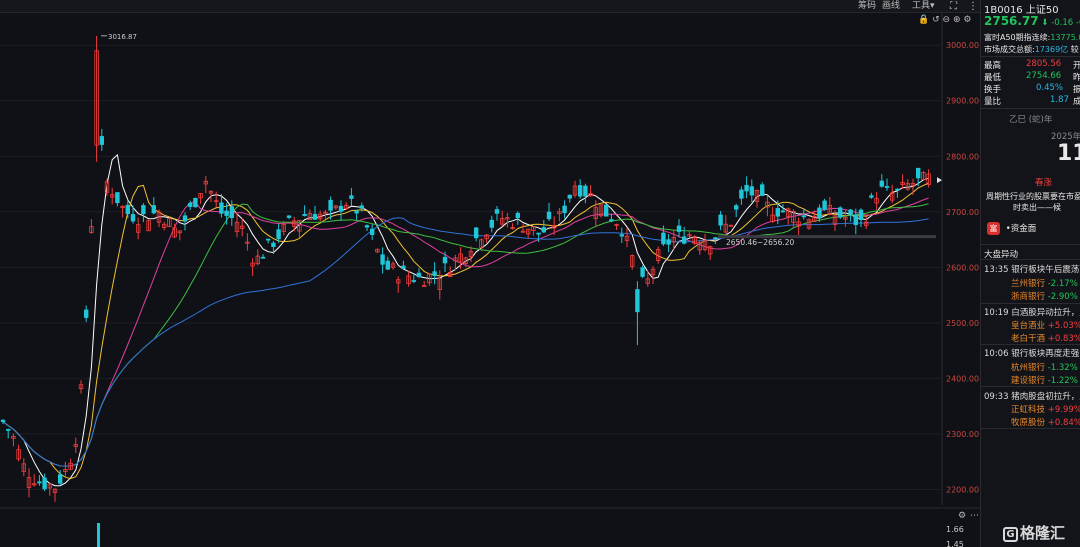  I want to click on a50-value: 13775.0, so click(1065, 37).